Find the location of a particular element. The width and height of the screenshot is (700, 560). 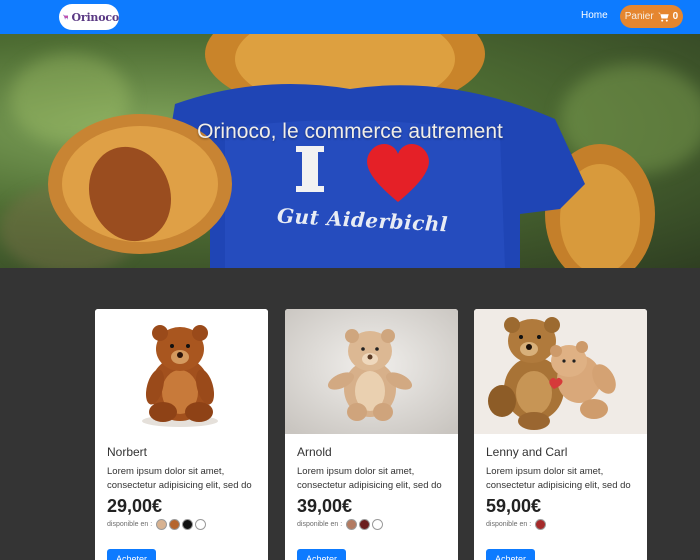

nav-home-link: Home is located at coordinates (594, 15).